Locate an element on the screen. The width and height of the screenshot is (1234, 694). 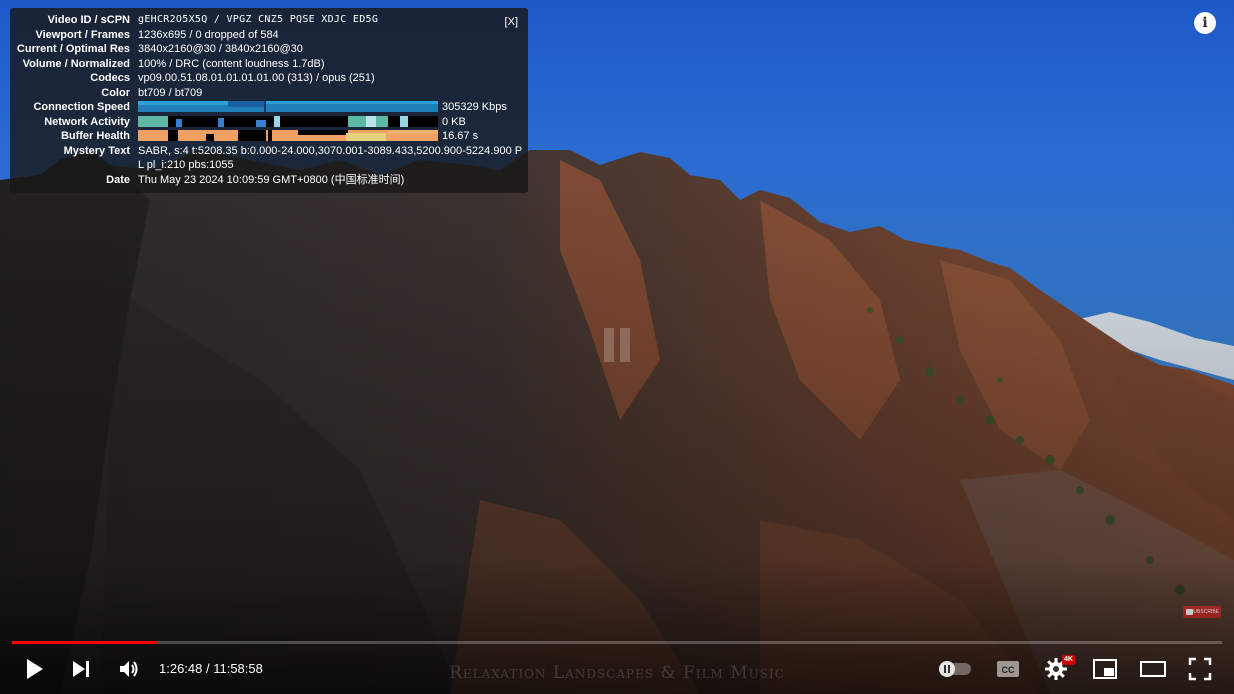
pause-indicator-icon is located at coordinates (618, 345).